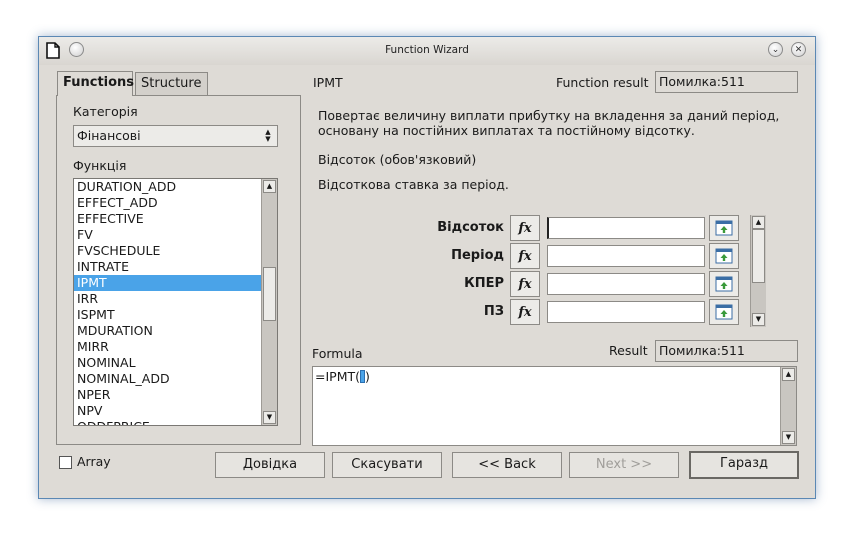  I want to click on args-scroll-up-icon: ▲, so click(758, 222).